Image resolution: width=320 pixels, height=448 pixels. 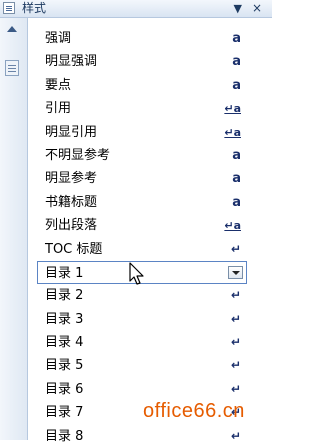 I want to click on styles-pane-icon, so click(x=9, y=8).